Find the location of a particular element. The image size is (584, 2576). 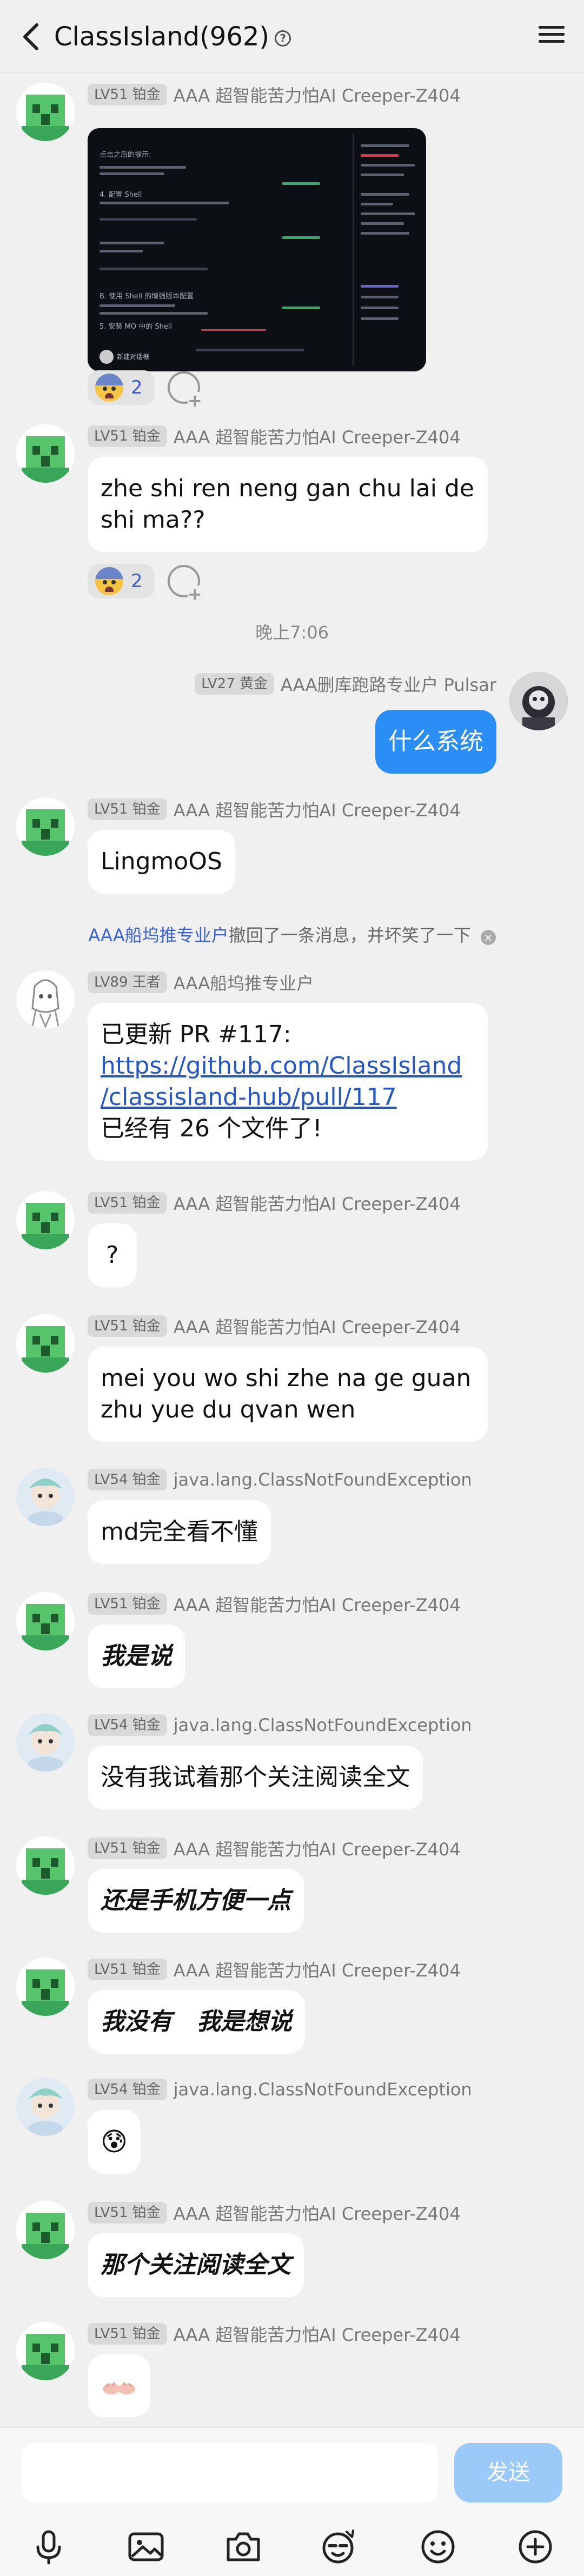

sender-meta: LV54 铂金 java.lang.ClassNotFoundException is located at coordinates (280, 2089).